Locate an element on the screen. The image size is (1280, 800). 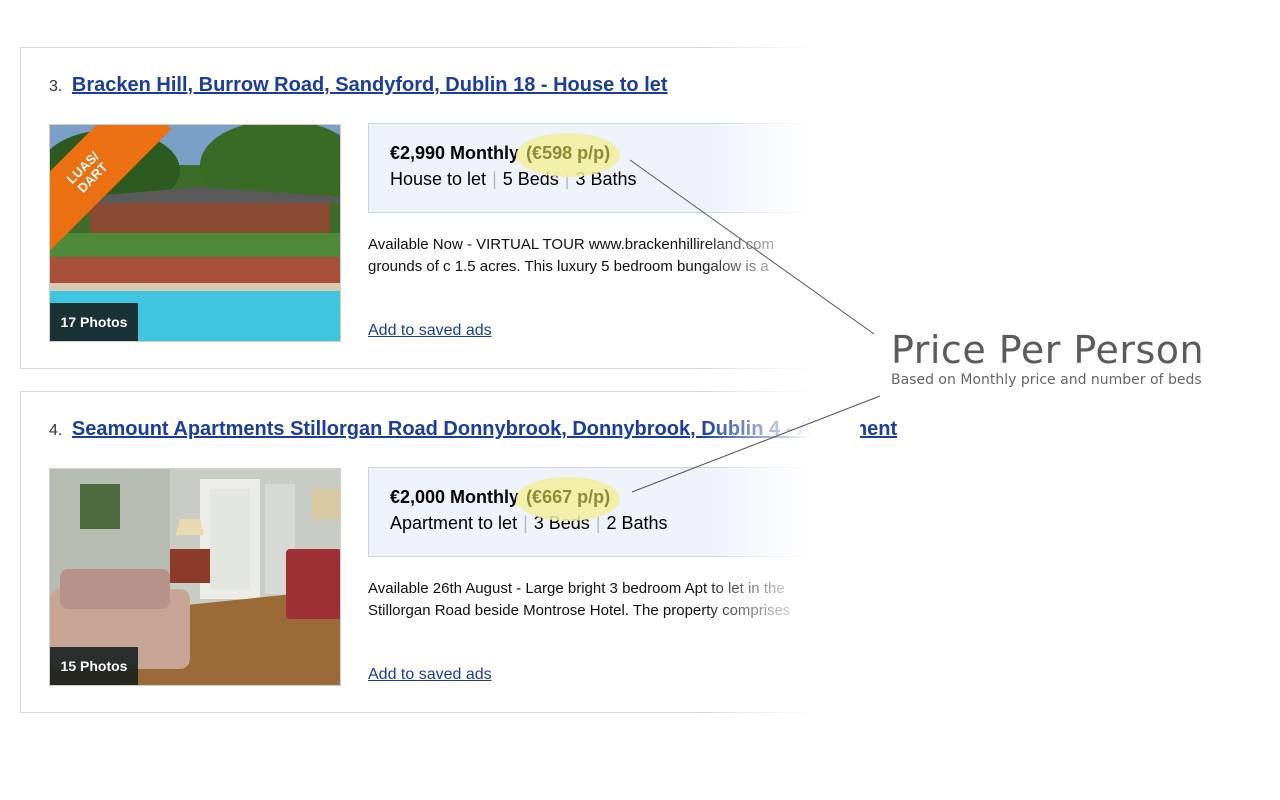
price-per-person: (€598 p/p) is located at coordinates (568, 155).